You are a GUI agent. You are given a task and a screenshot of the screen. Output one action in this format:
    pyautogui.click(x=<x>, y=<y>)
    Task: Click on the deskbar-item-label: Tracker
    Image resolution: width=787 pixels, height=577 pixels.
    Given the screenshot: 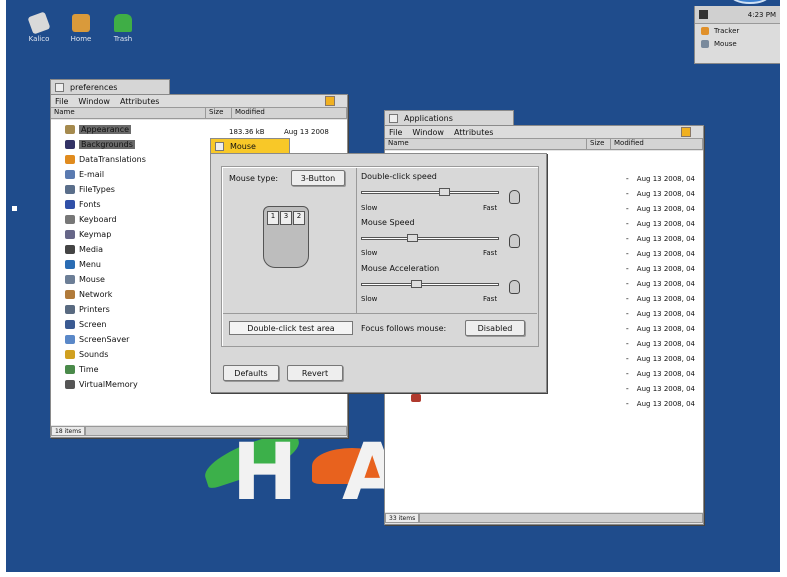 What is the action you would take?
    pyautogui.click(x=727, y=30)
    